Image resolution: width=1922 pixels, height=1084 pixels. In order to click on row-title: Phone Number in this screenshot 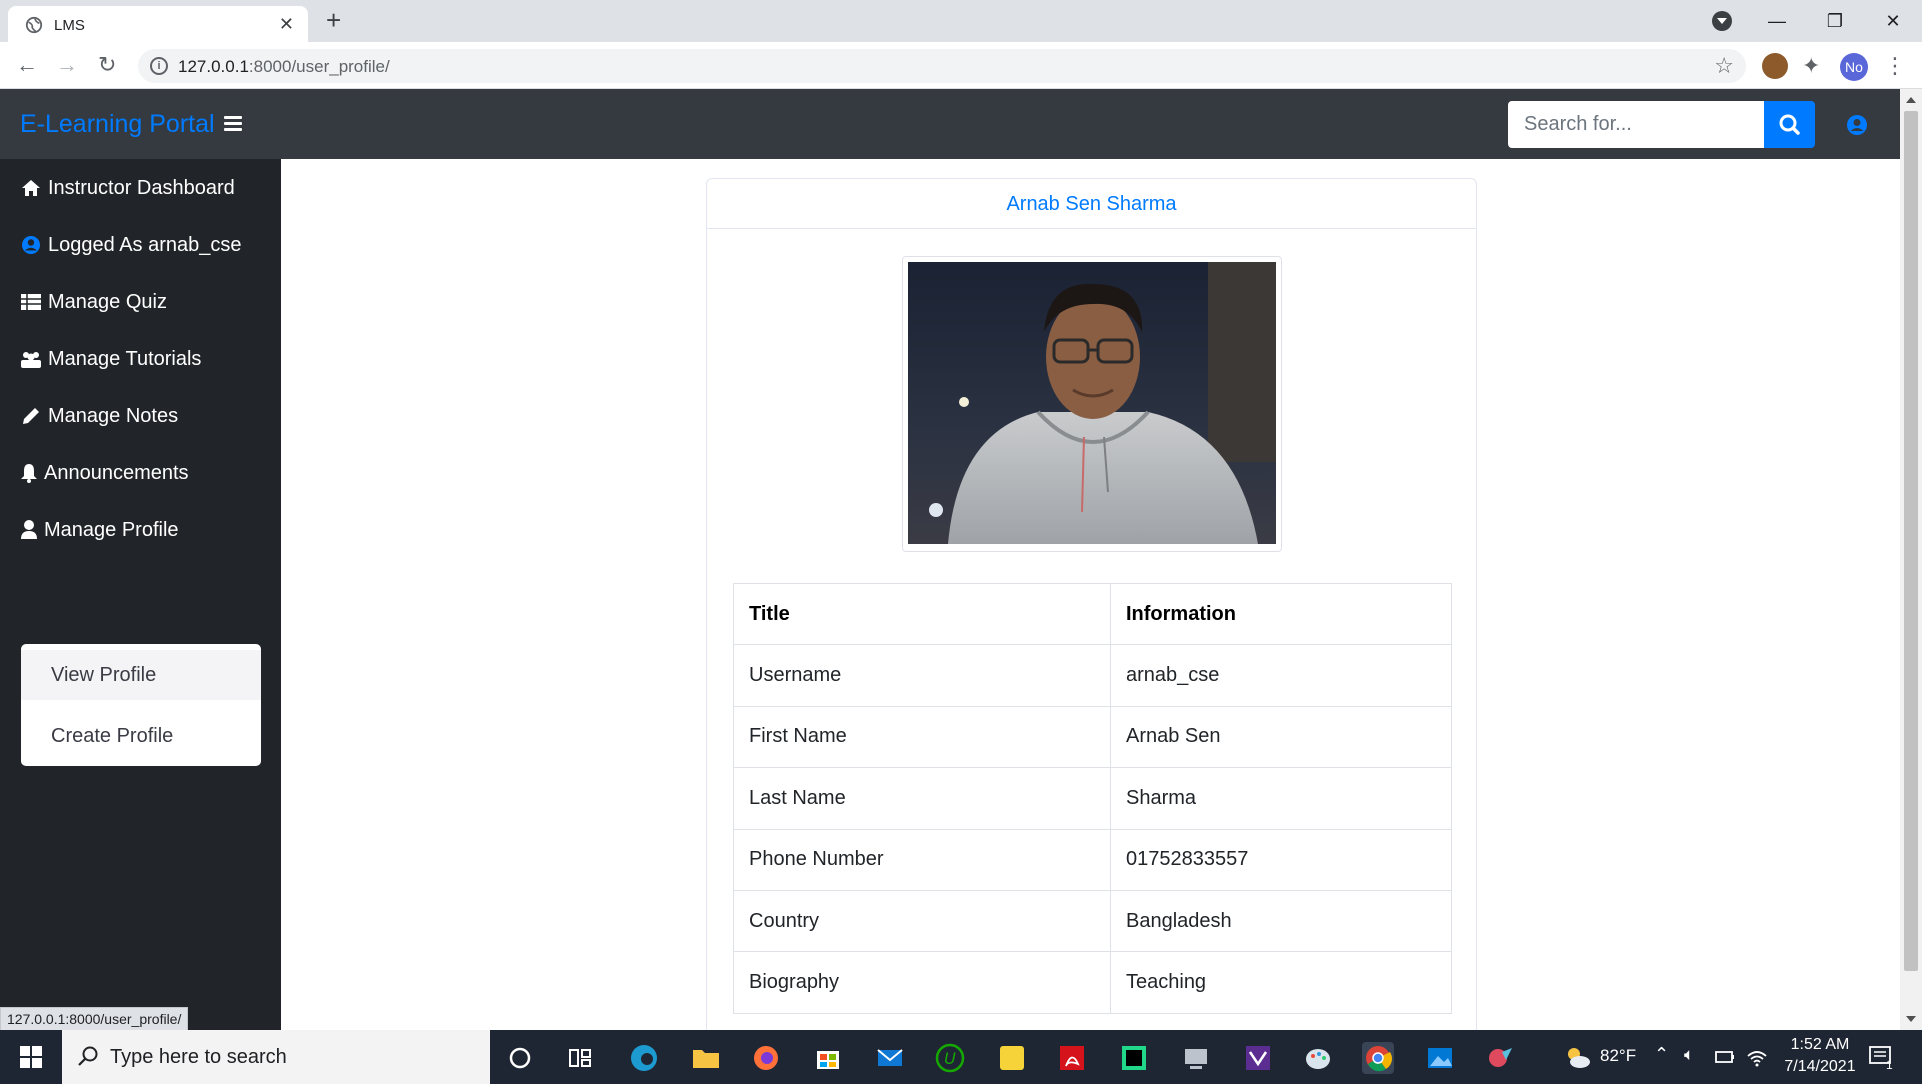, I will do `click(922, 859)`.